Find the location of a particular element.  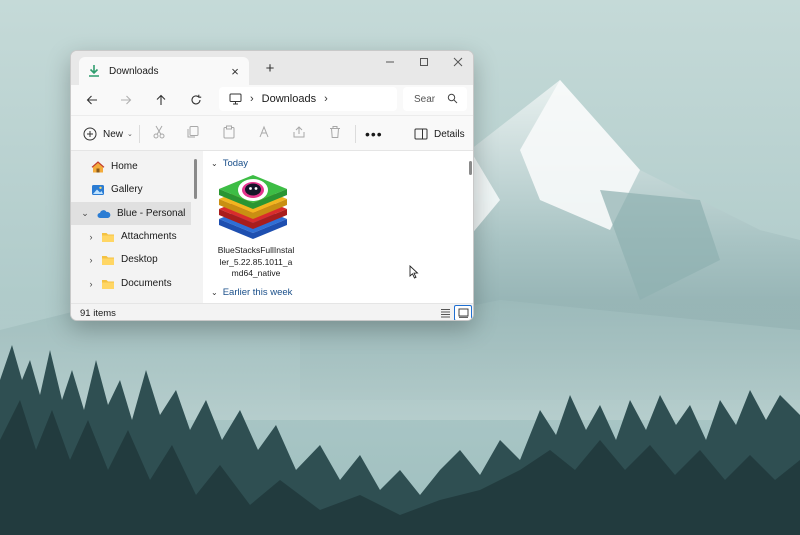

address-bar: › Downloads › is located at coordinates (308, 99).